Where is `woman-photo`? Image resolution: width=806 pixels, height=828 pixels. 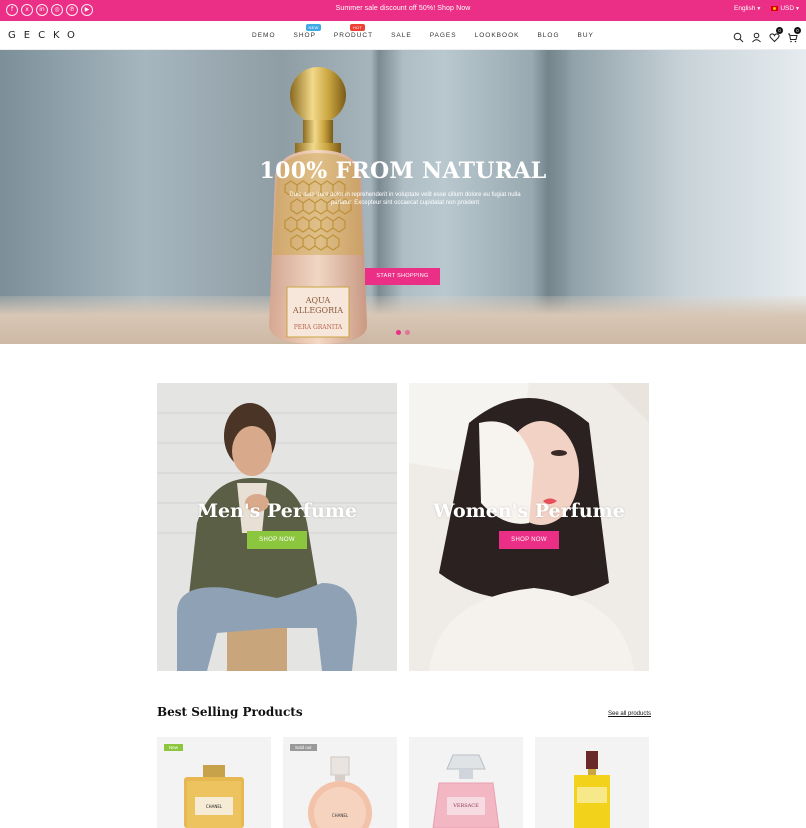 woman-photo is located at coordinates (529, 527).